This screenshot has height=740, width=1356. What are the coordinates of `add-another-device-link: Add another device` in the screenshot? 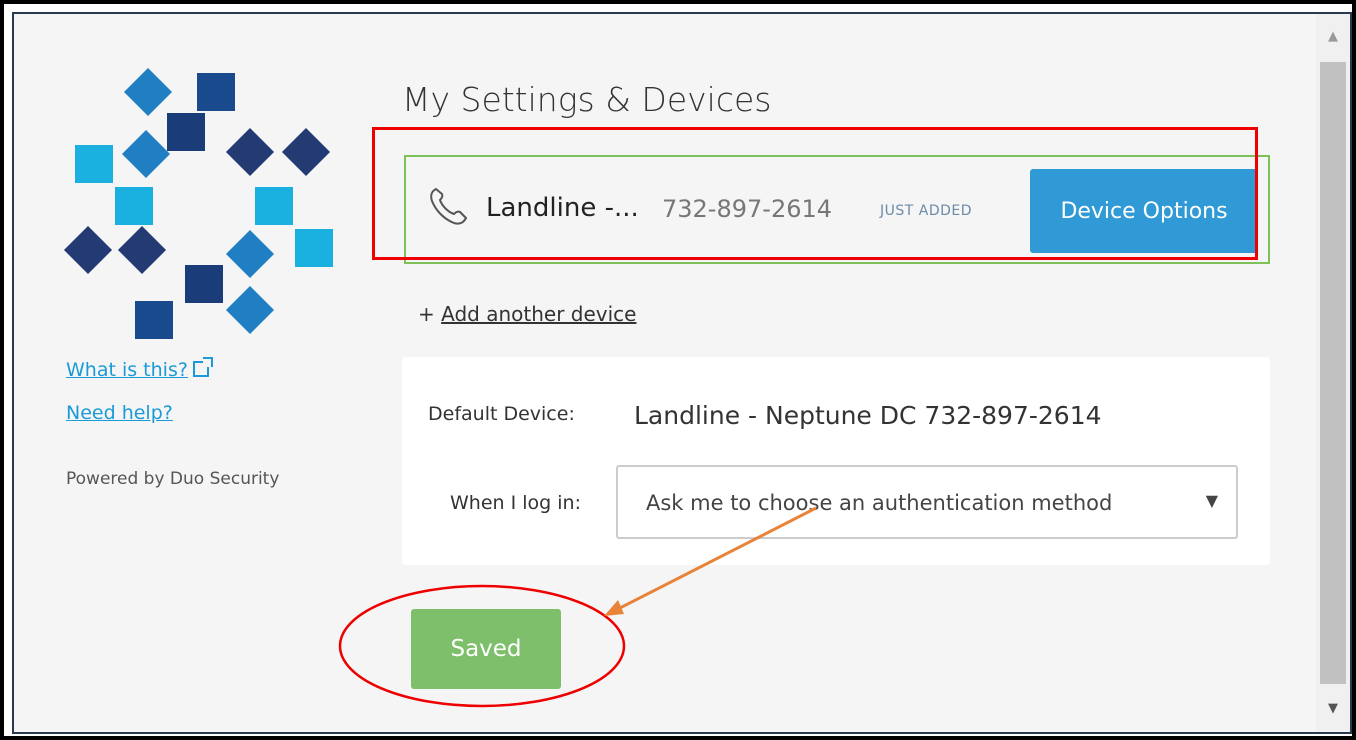 It's located at (538, 314).